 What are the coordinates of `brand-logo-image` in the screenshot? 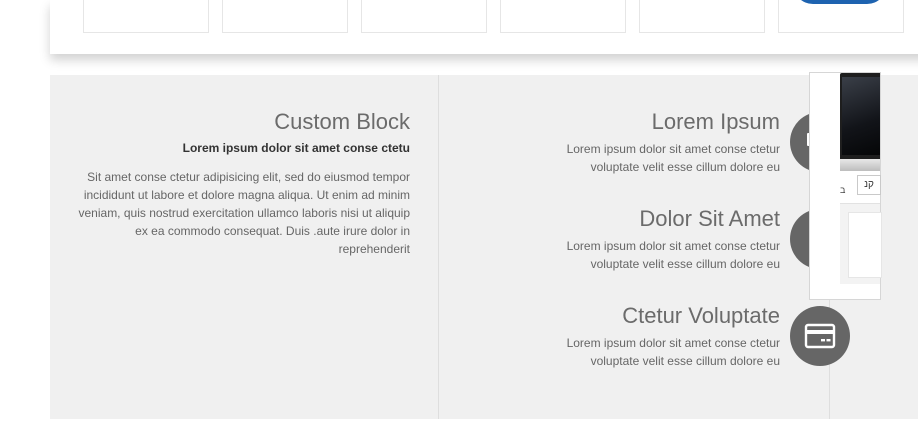 It's located at (840, 2).